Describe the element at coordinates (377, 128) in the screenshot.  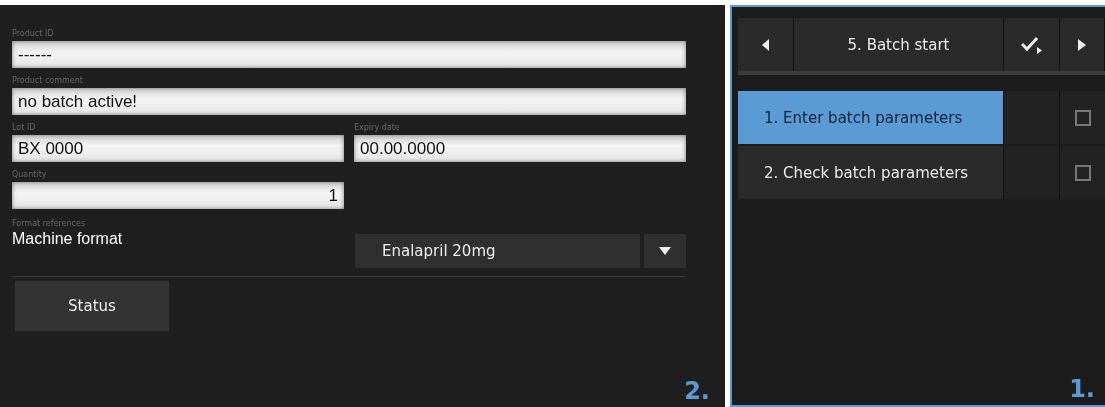
I see `field-label: Expiry date` at that location.